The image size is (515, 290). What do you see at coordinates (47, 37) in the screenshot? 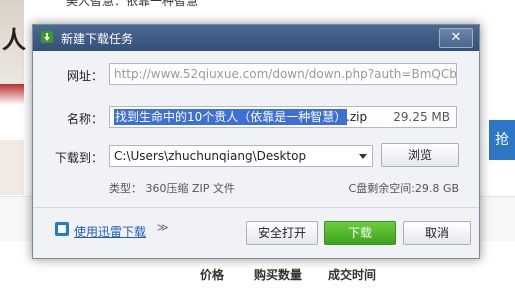
I see `download-arrow-icon` at bounding box center [47, 37].